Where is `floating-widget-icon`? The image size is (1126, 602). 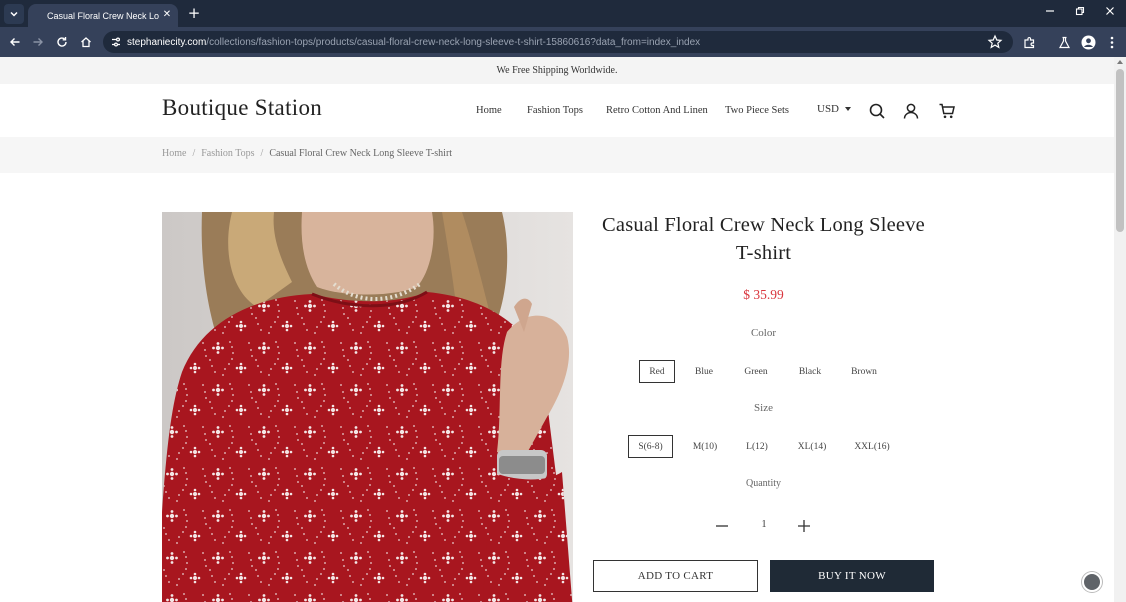 floating-widget-icon is located at coordinates (1092, 582).